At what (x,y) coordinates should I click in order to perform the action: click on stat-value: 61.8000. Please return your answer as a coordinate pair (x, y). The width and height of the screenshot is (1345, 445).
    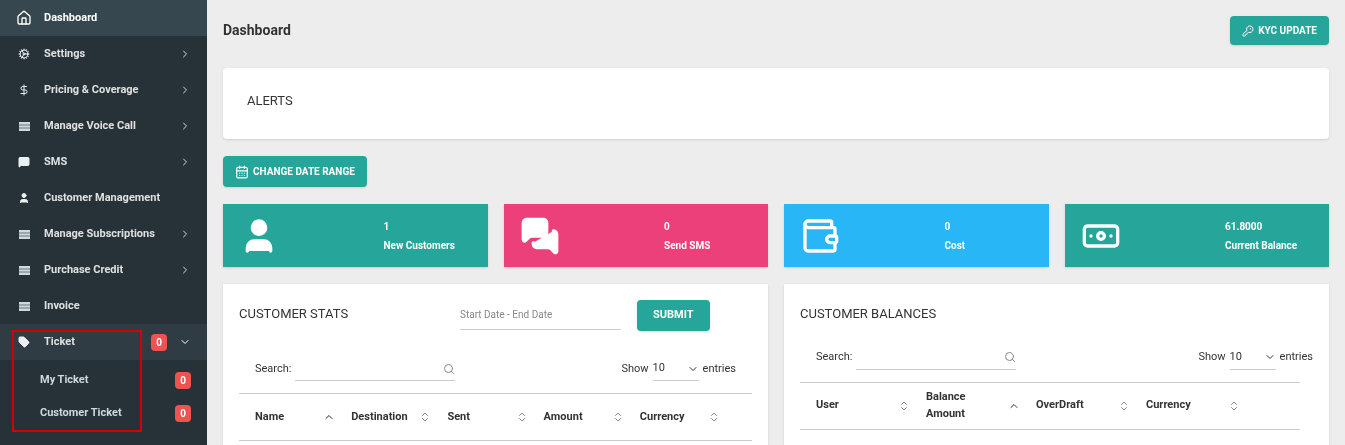
    Looking at the image, I should click on (1244, 226).